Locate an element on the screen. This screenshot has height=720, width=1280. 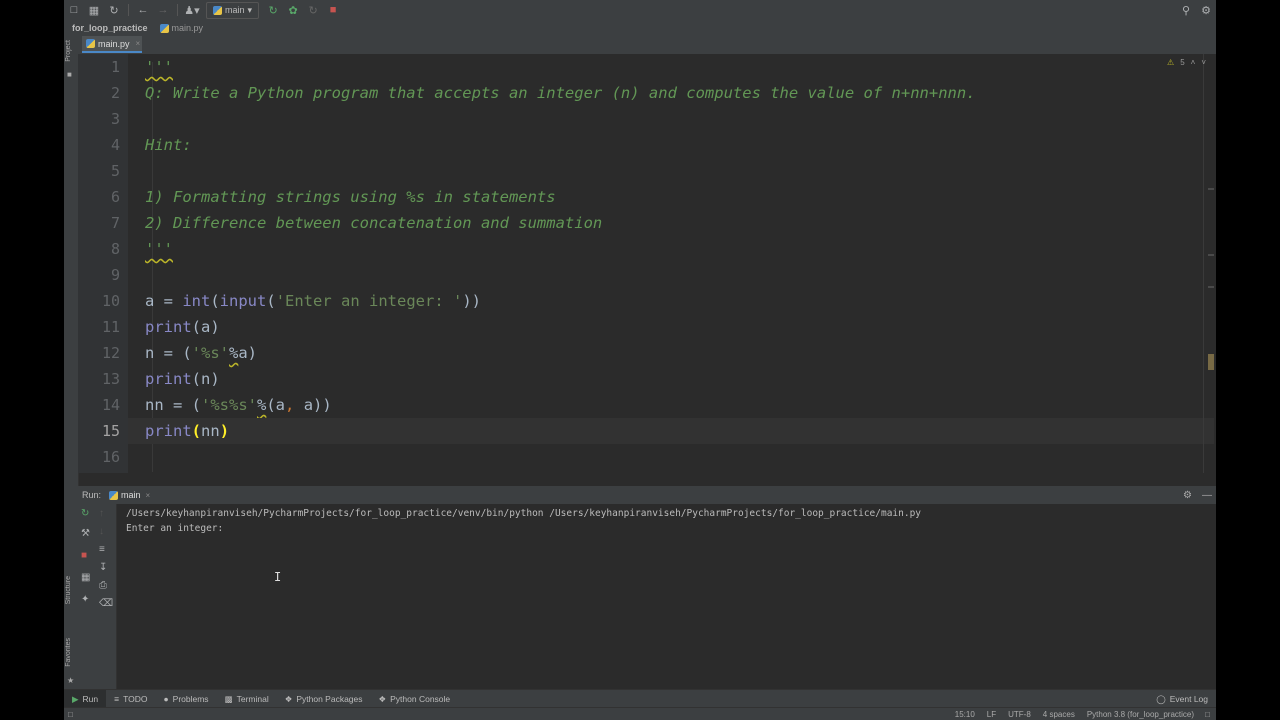
structure-tool-button: Structure is located at coordinates (68, 590).